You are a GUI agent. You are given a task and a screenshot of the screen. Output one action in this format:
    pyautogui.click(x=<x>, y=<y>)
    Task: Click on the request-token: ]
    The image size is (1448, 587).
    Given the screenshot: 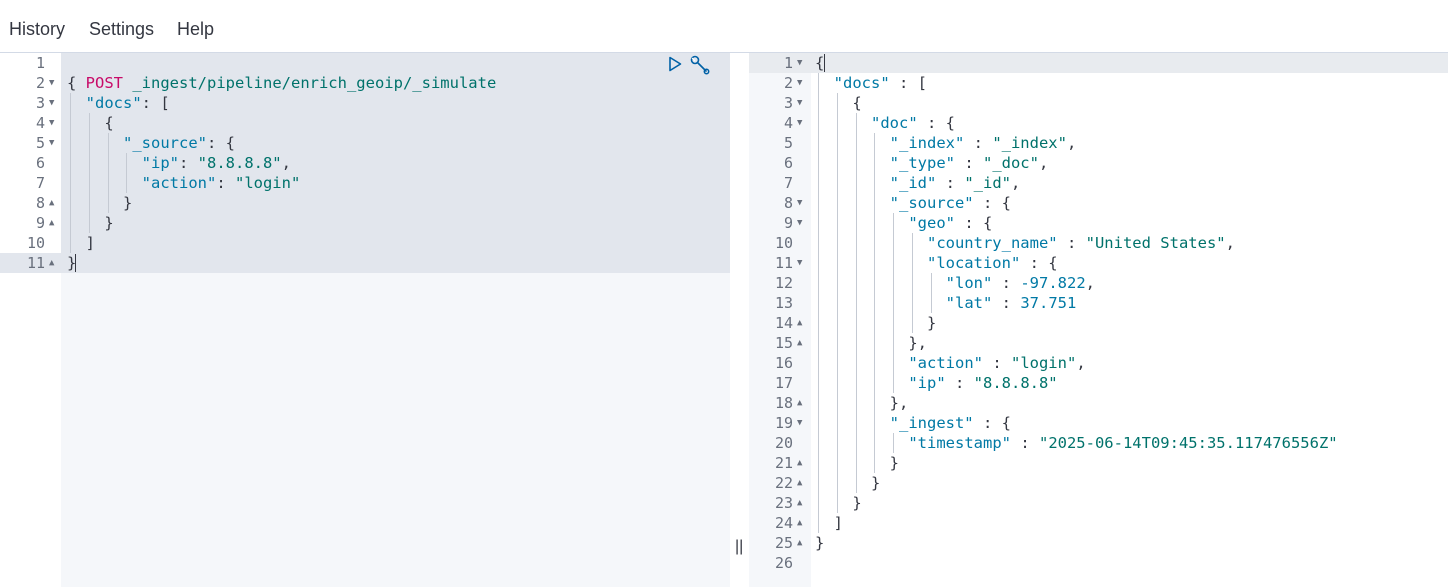 What is the action you would take?
    pyautogui.click(x=81, y=243)
    